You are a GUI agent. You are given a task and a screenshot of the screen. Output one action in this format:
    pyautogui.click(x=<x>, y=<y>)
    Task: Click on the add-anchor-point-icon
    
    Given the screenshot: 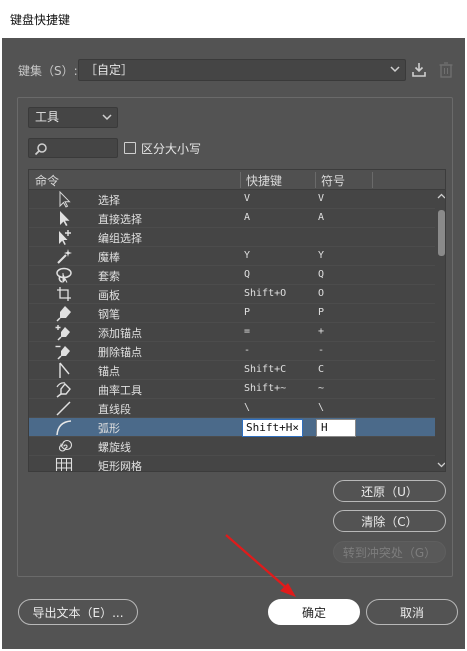 What is the action you would take?
    pyautogui.click(x=62, y=333)
    